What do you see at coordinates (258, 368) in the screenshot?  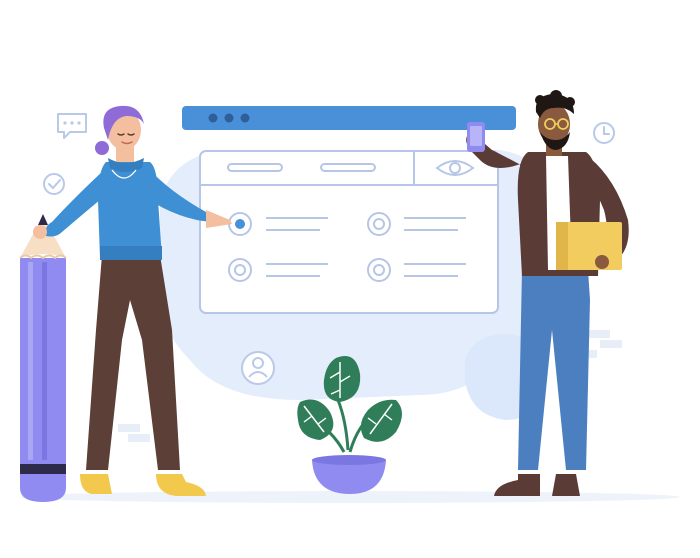 I see `user-icon` at bounding box center [258, 368].